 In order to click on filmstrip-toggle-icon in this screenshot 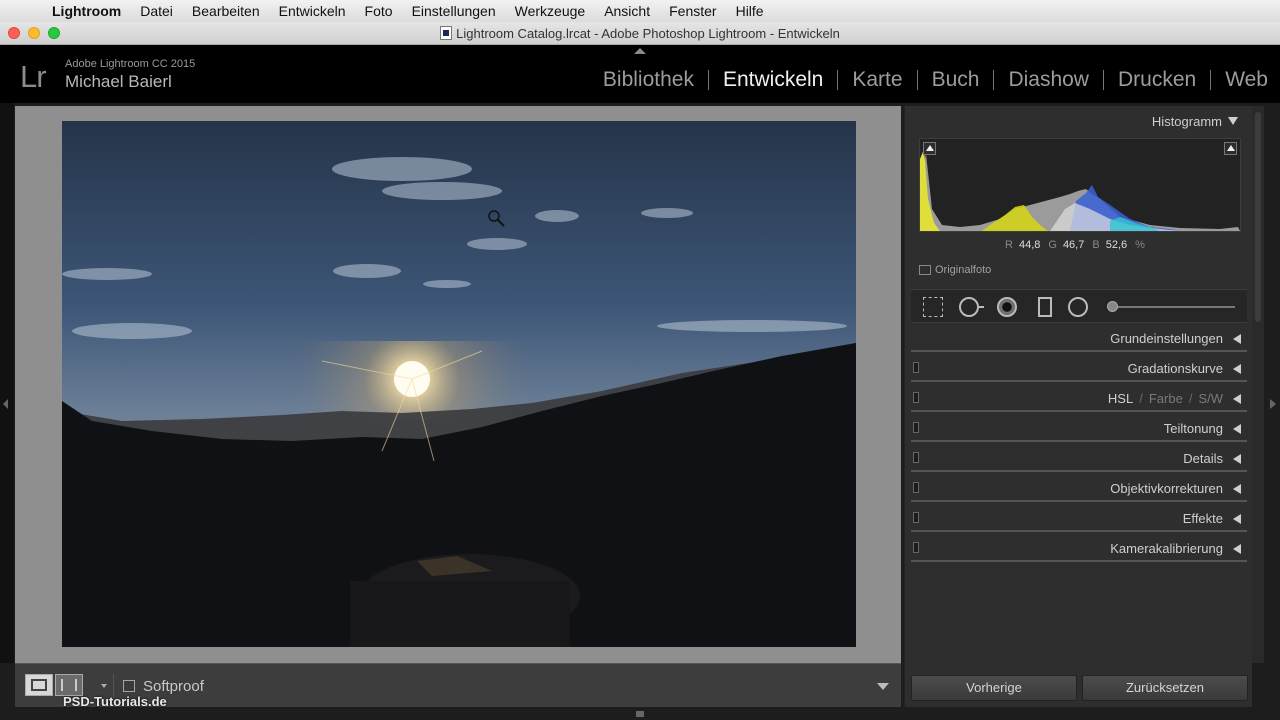, I will do `click(640, 714)`.